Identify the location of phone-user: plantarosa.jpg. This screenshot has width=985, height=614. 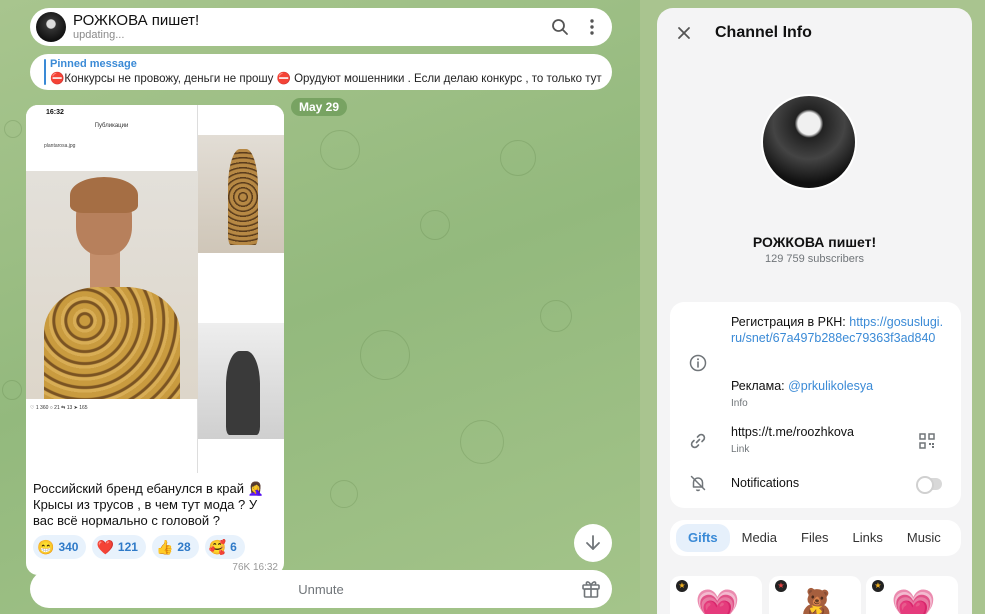
(60, 146).